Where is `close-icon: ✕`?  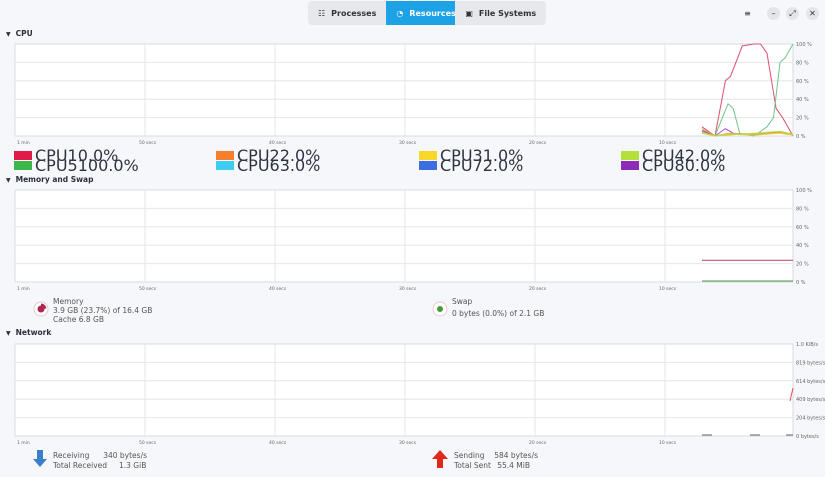
close-icon: ✕ is located at coordinates (812, 13).